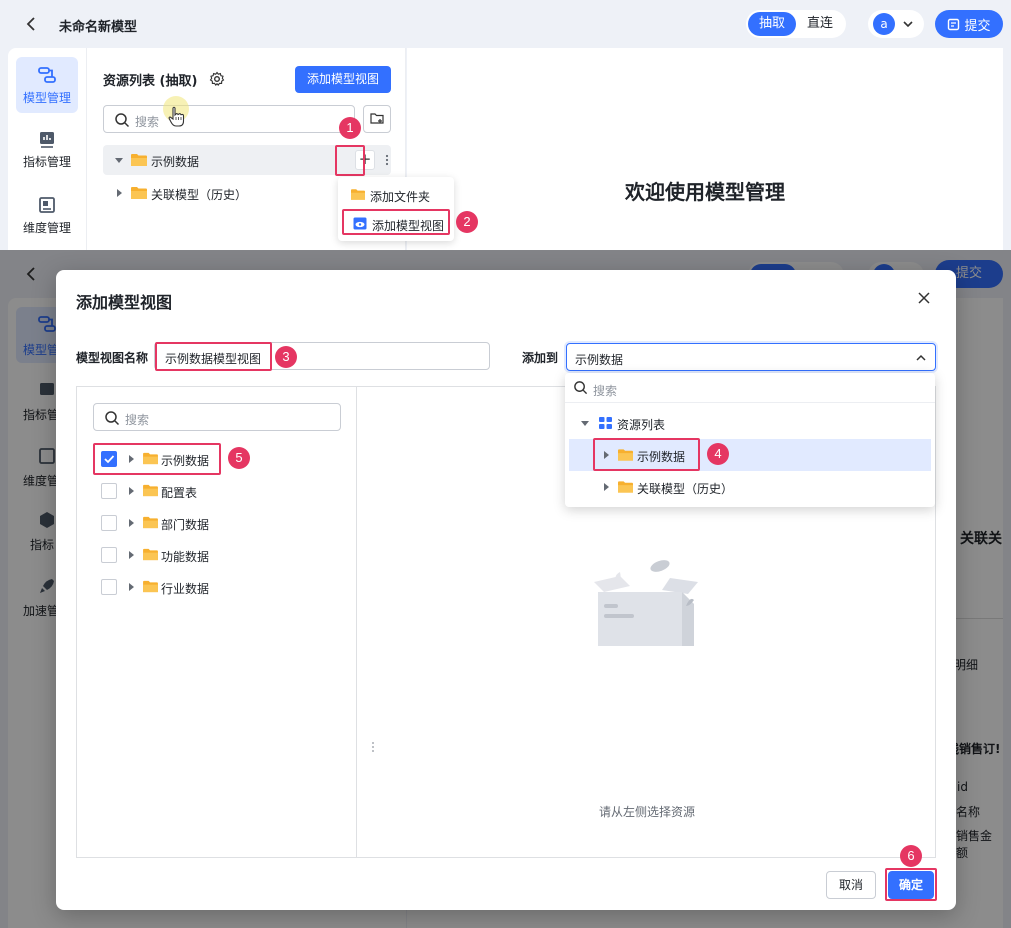 The height and width of the screenshot is (928, 1011). What do you see at coordinates (924, 298) in the screenshot?
I see `close-icon` at bounding box center [924, 298].